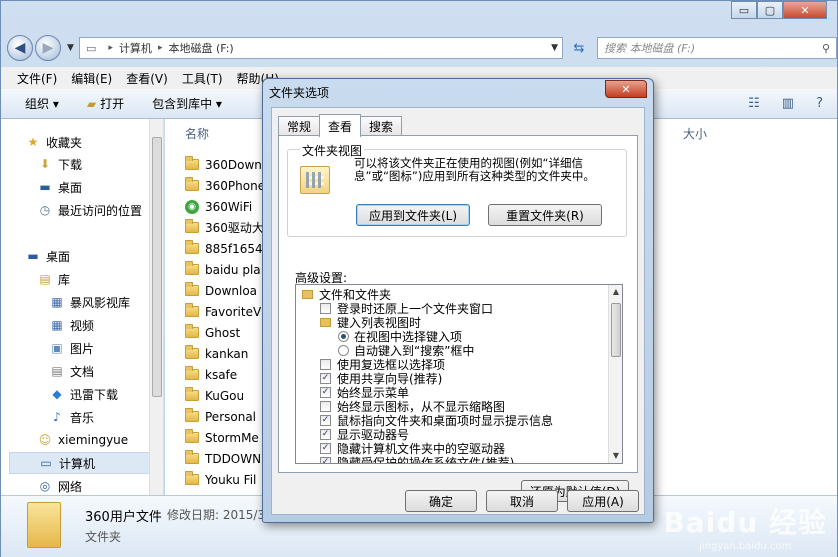 Image resolution: width=838 pixels, height=557 pixels. I want to click on address-bar: ▭ ▸ 计算机 ▸ 本地磁盘 (F:) ▼, so click(321, 48).